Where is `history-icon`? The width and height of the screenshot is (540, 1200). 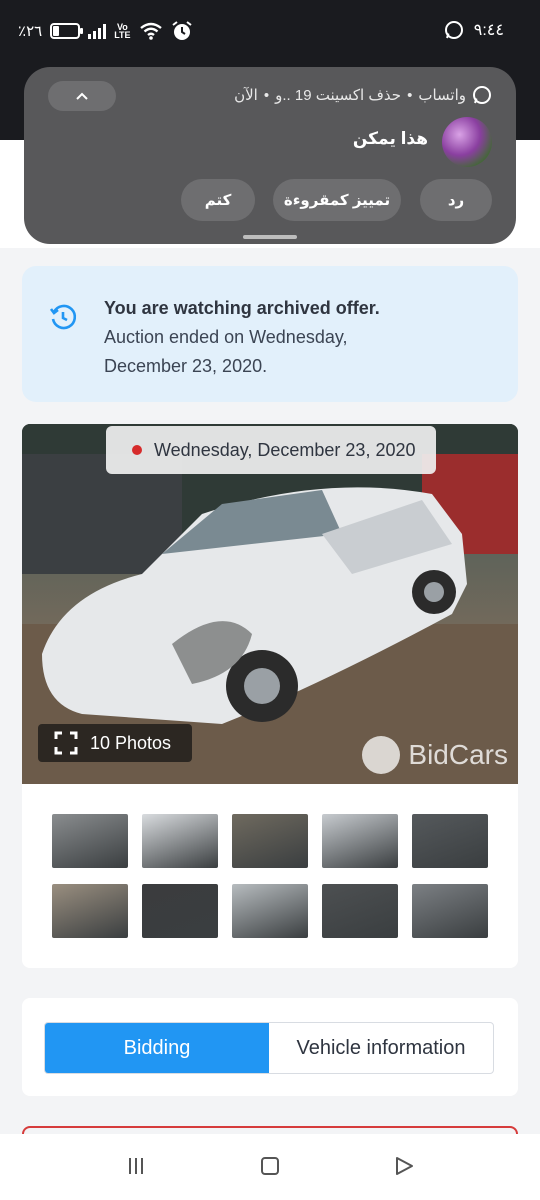 history-icon is located at coordinates (63, 317).